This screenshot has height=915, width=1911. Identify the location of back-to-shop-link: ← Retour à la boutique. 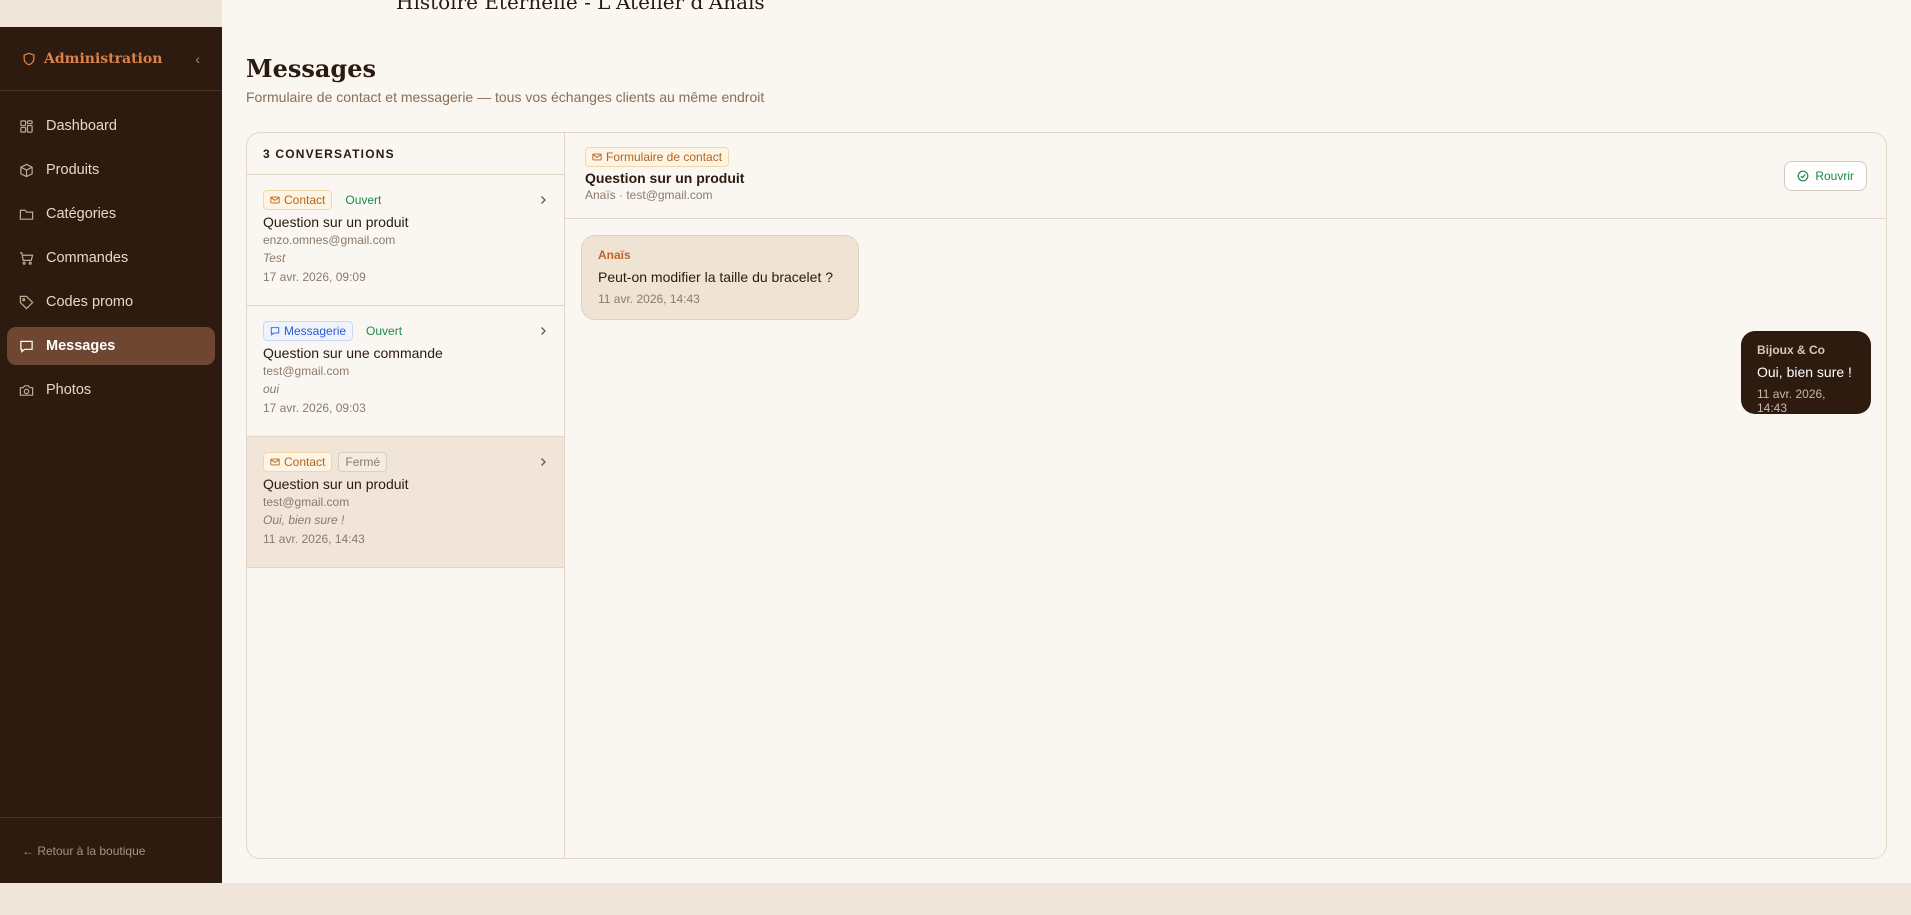
(111, 850).